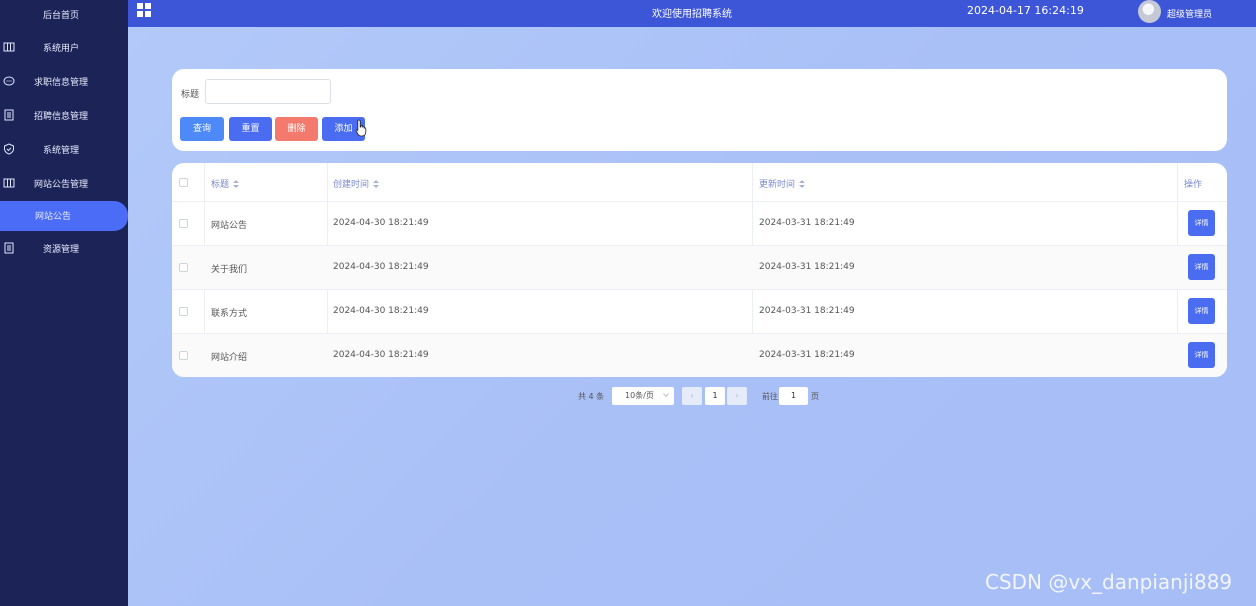 This screenshot has width=1256, height=606. I want to click on header-updated: 更新时间, so click(782, 183).